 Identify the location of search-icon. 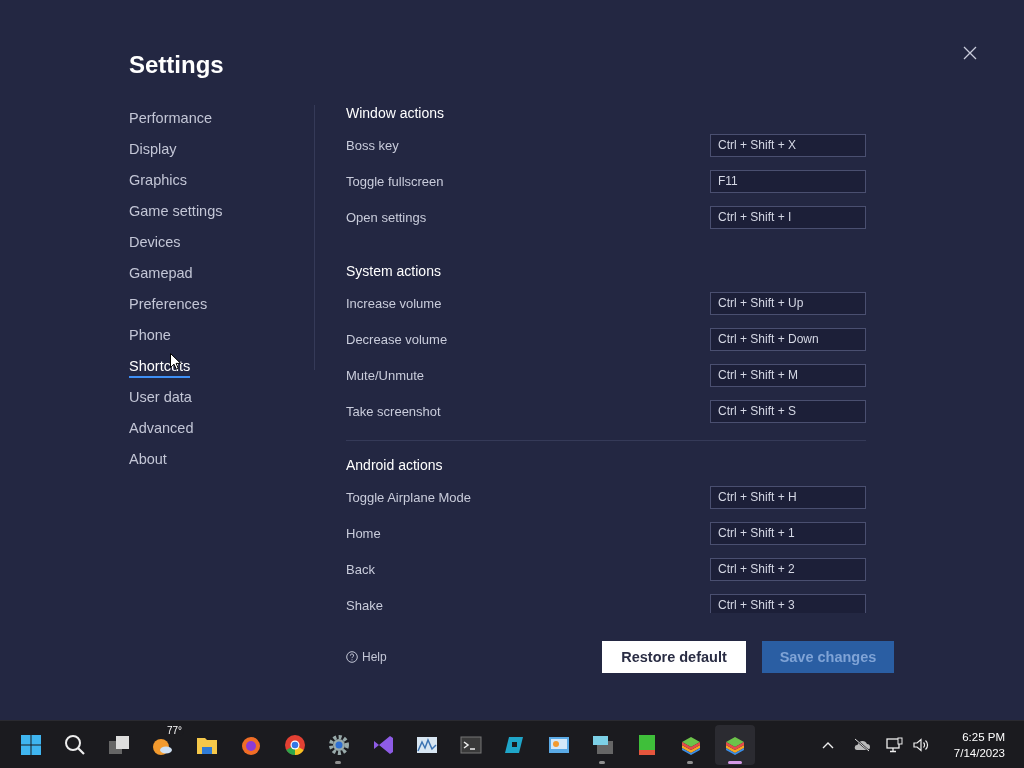
(75, 744).